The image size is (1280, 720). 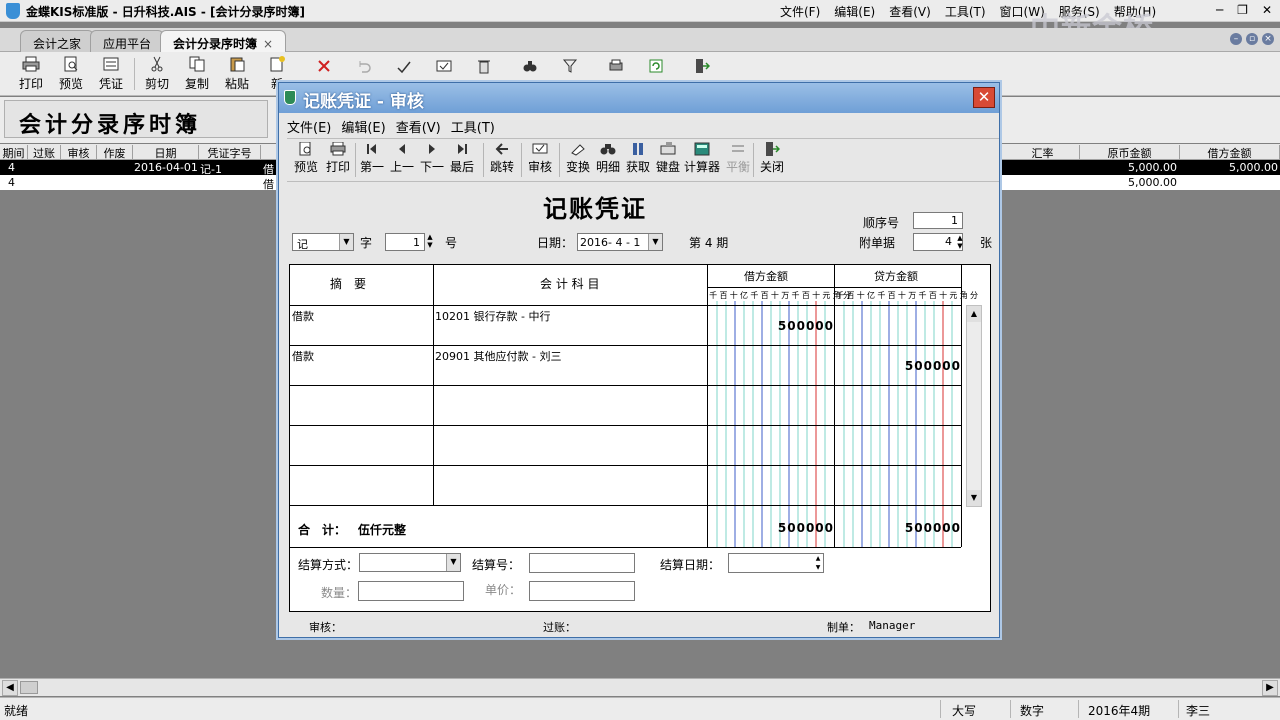 I want to click on paste-button: 粘贴, so click(x=237, y=74).